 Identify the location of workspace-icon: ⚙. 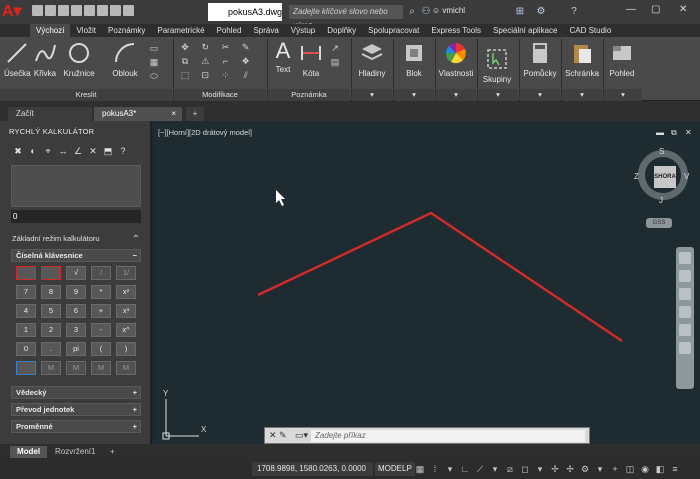
(585, 469).